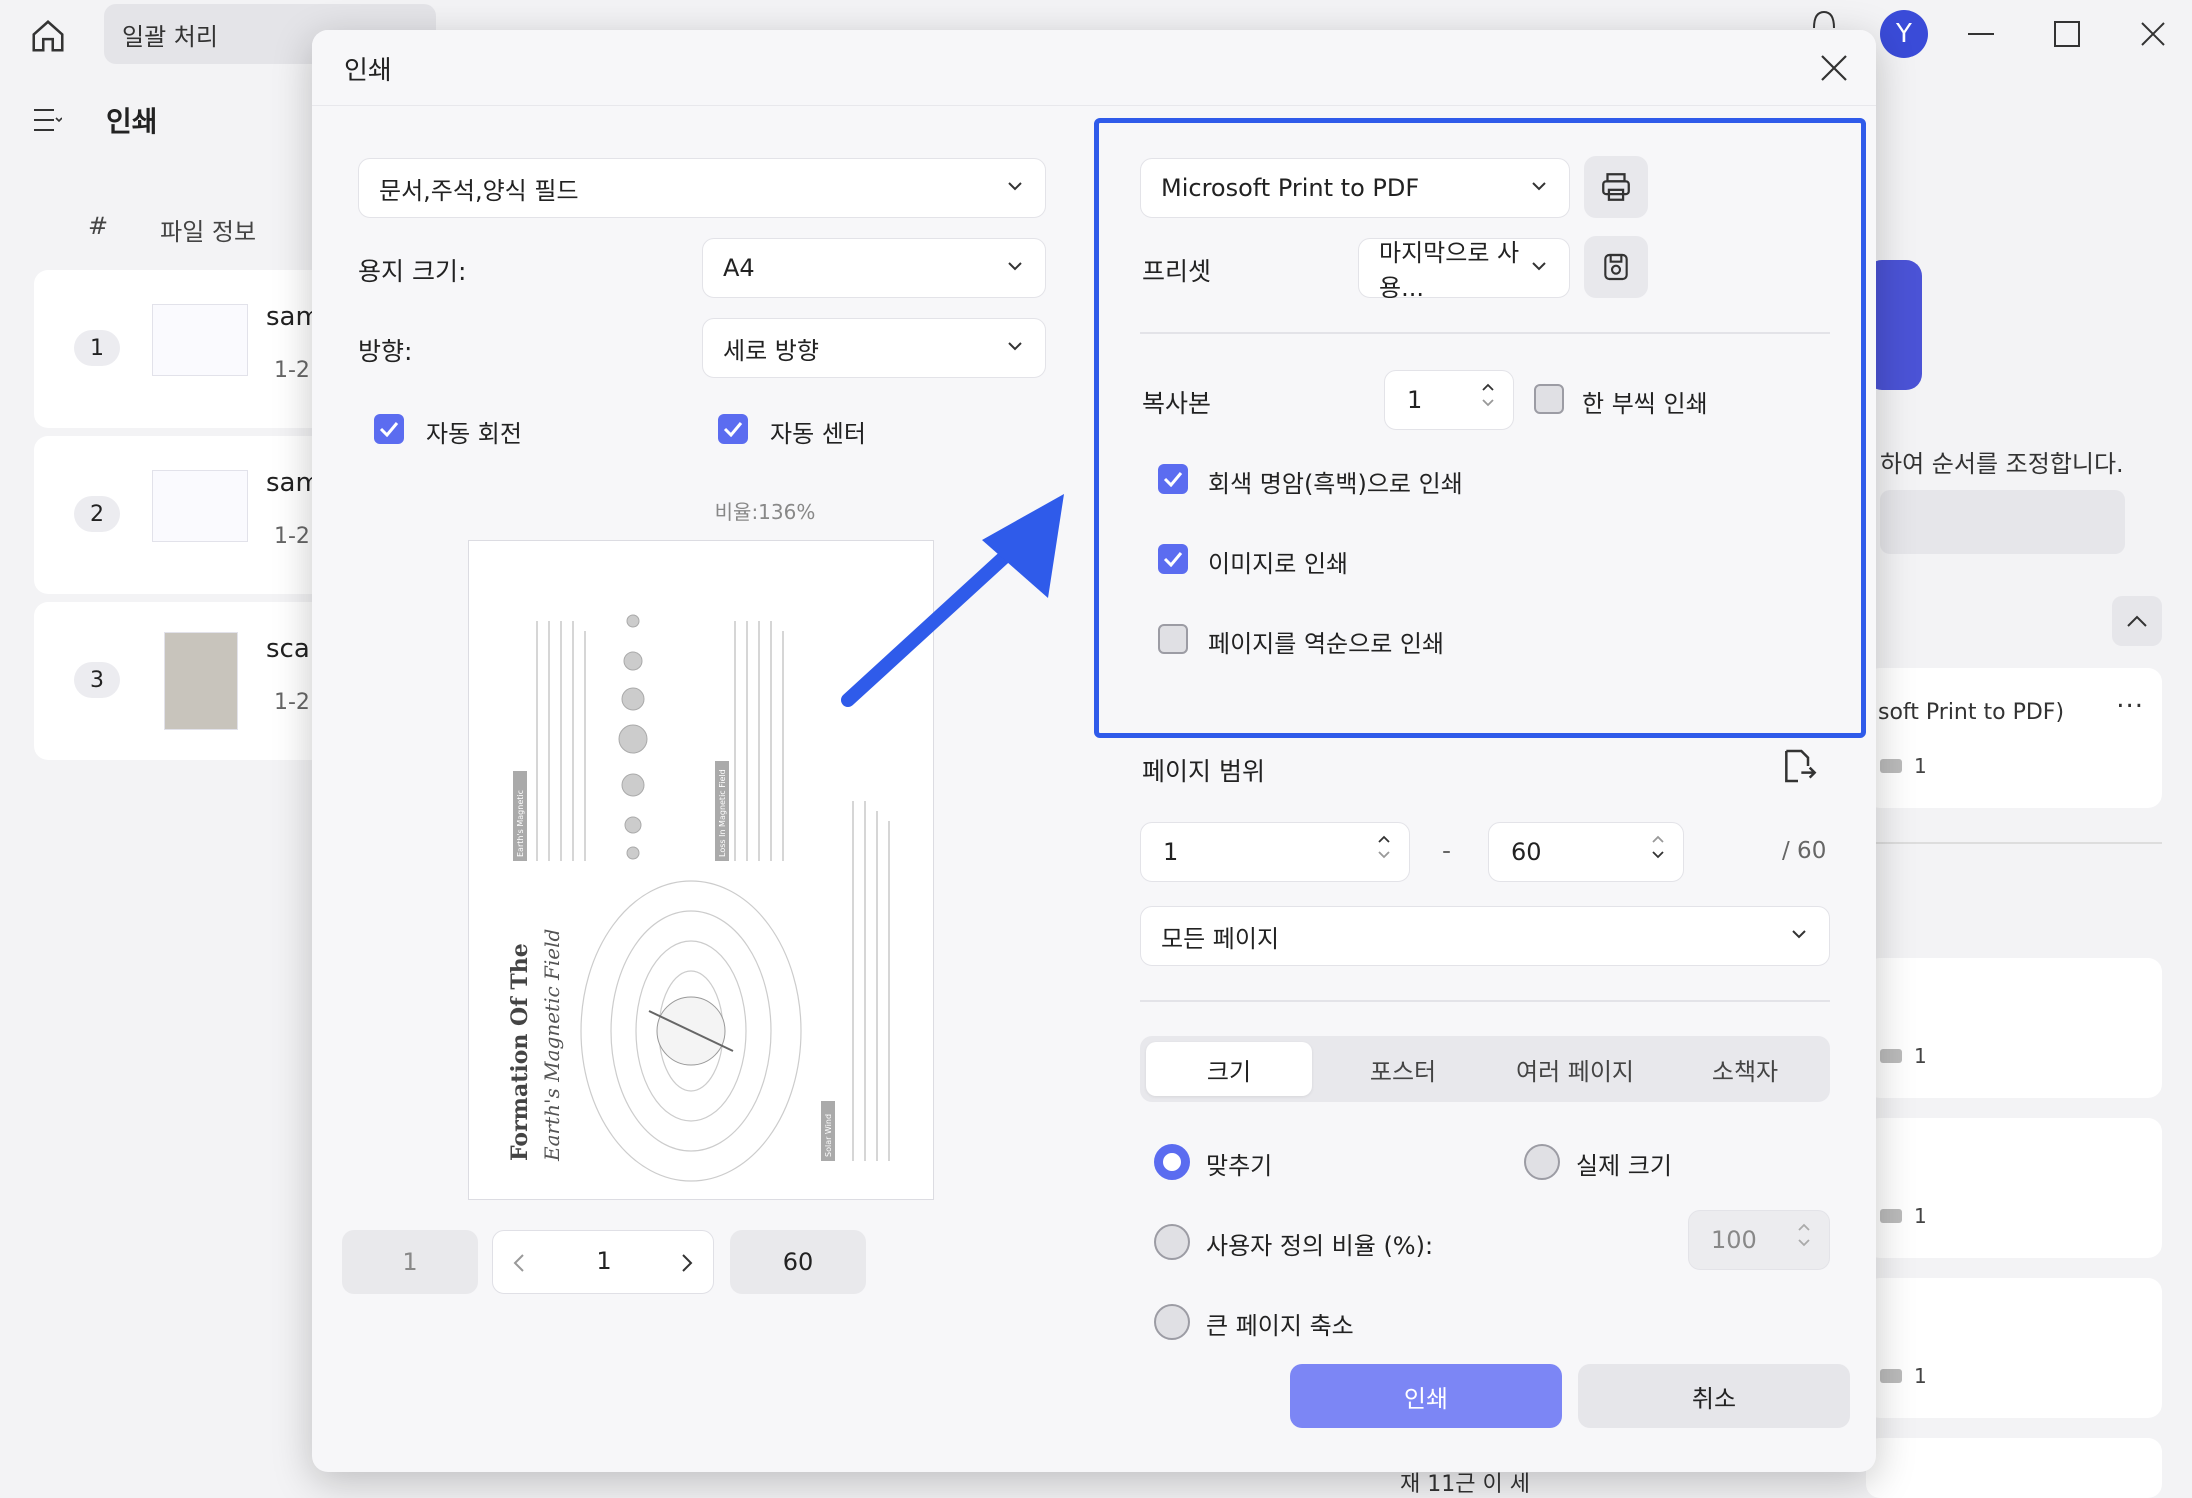  I want to click on chevron-right-icon, so click(687, 1263).